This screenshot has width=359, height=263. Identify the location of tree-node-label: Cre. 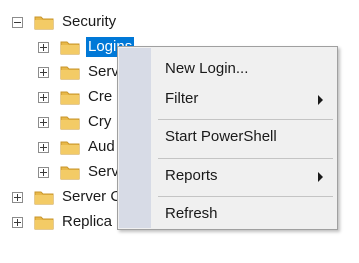
(100, 96).